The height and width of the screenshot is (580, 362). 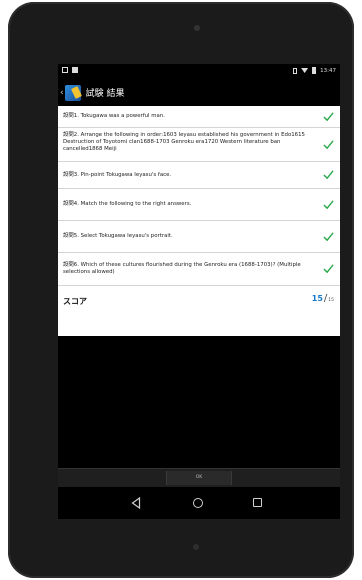 I want to click on camera-notification-icon, so click(x=75, y=70).